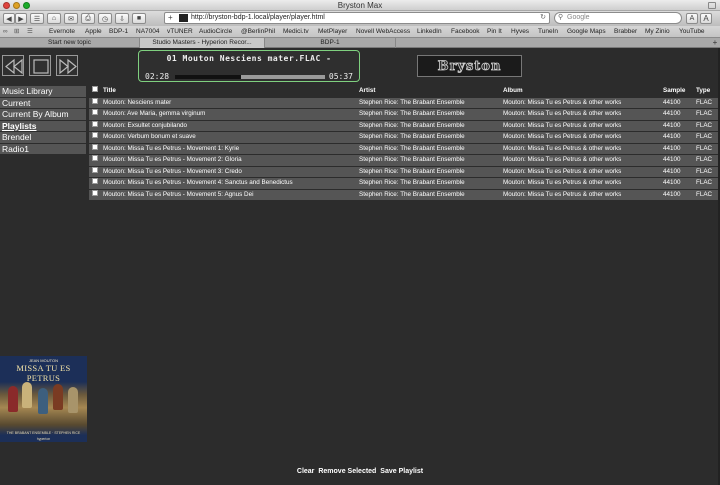 This screenshot has width=720, height=485. Describe the element at coordinates (706, 18) in the screenshot. I see `text-larger-button: A` at that location.